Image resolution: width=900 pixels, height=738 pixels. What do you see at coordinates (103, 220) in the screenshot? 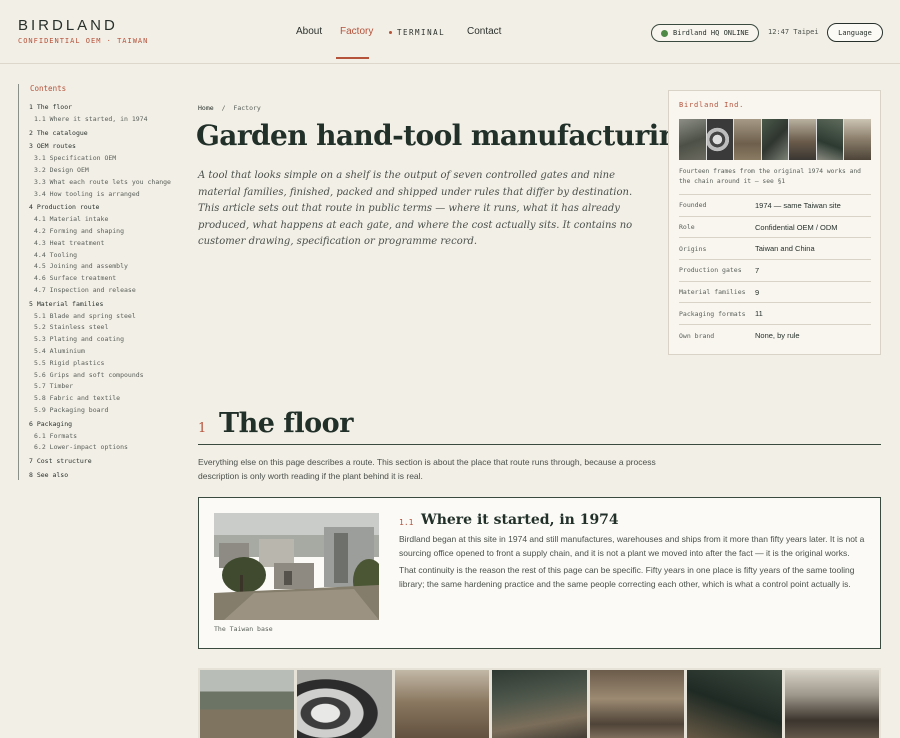
I see `toc-subsection-link: 4.1 Material intake` at bounding box center [103, 220].